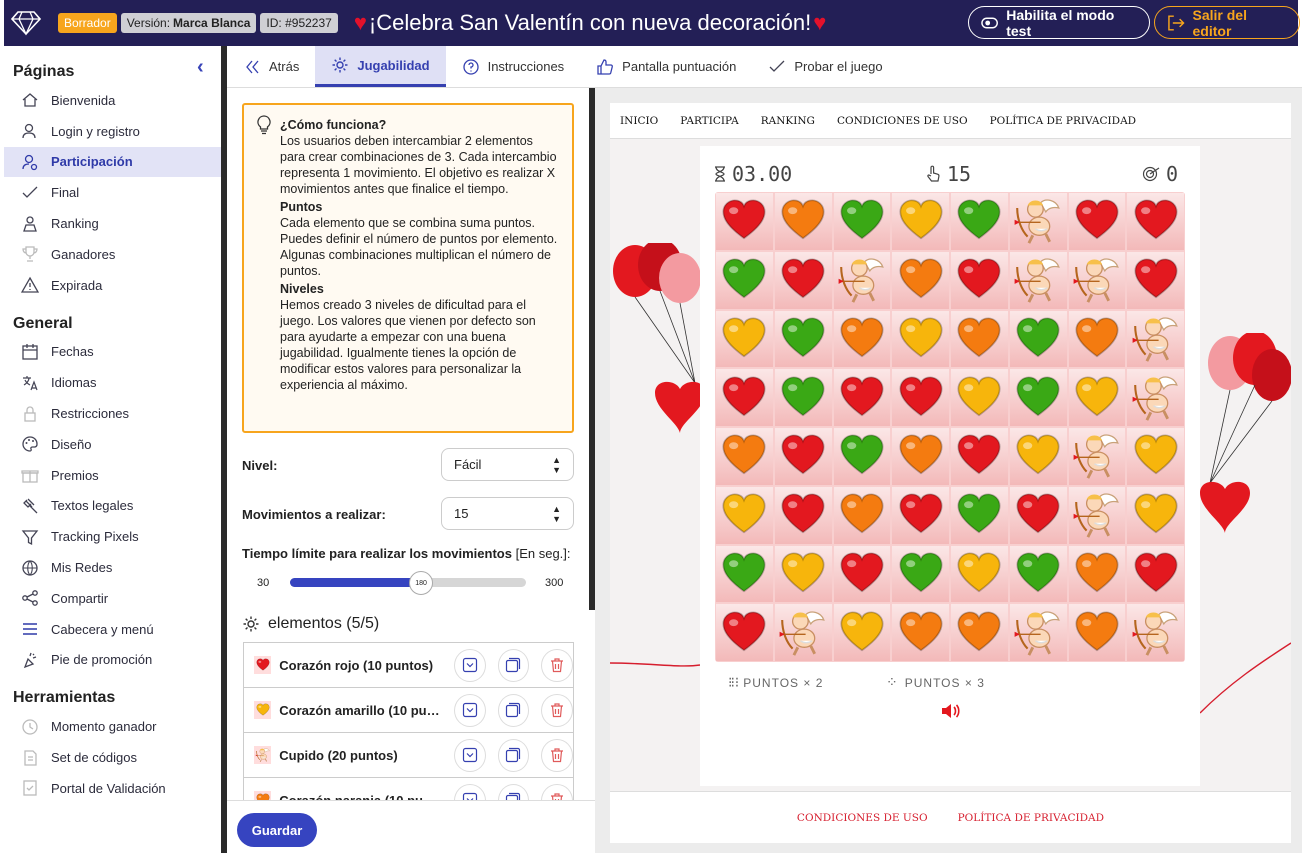  I want to click on time-slider: 30 180 300, so click(412, 583).